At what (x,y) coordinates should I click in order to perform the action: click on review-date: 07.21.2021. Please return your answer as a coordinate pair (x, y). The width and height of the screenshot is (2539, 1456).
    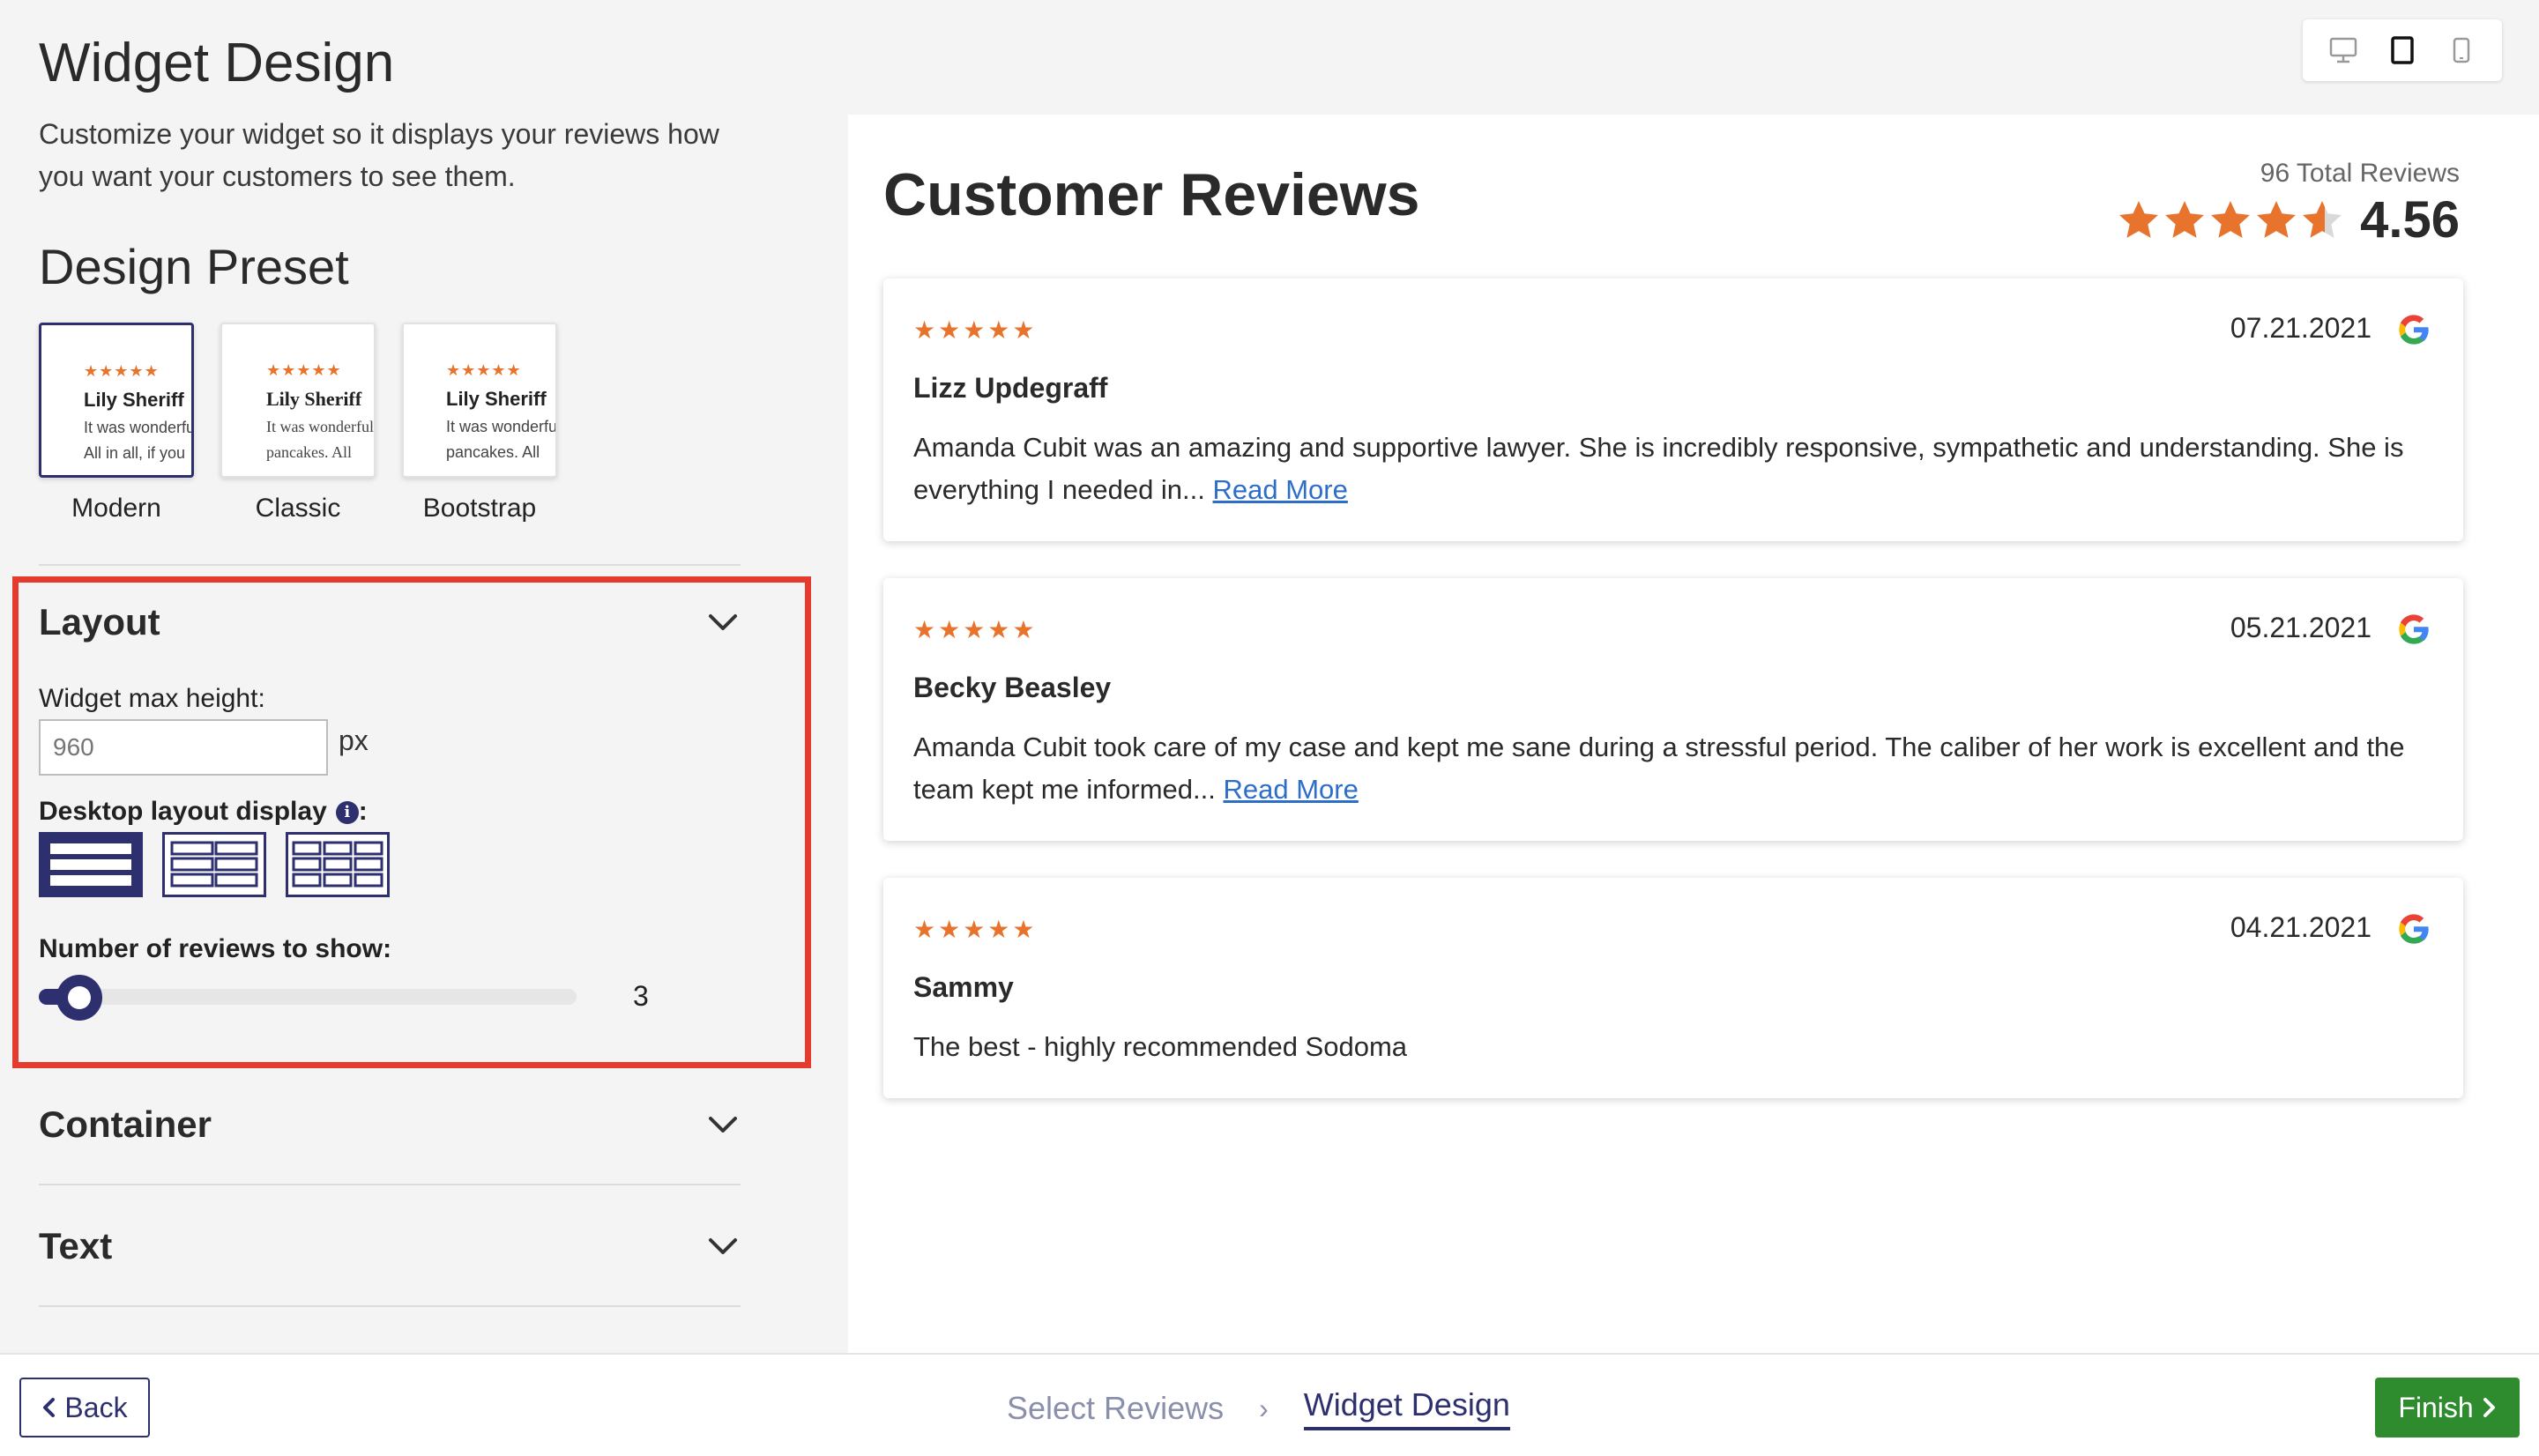
    Looking at the image, I should click on (2300, 328).